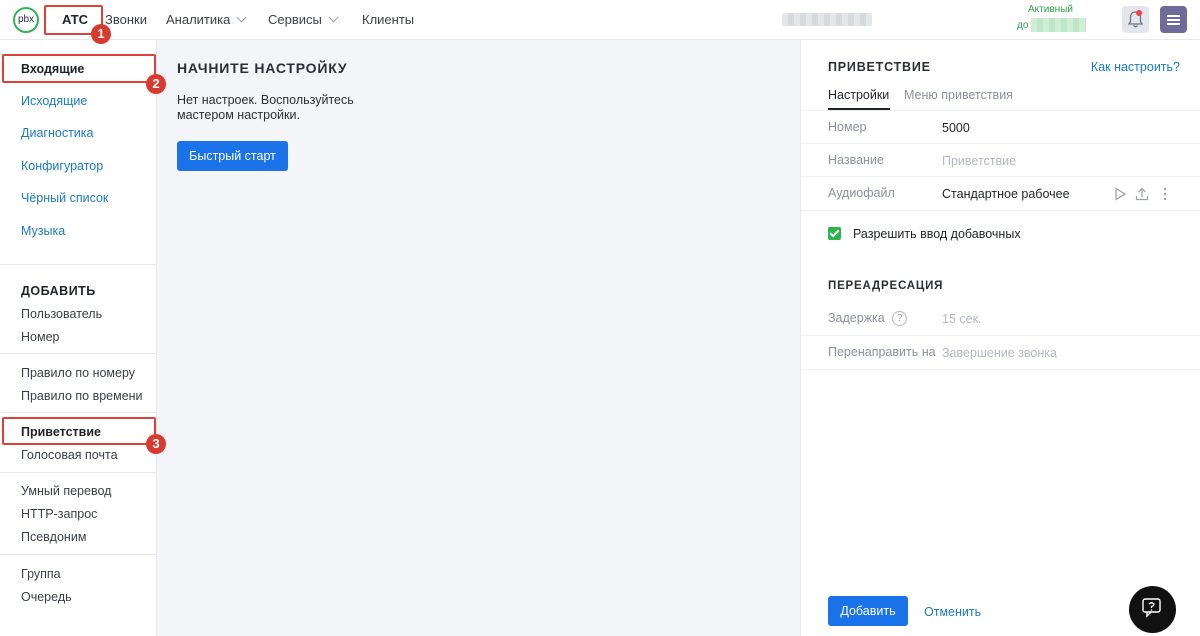  Describe the element at coordinates (43, 231) in the screenshot. I see `sidebar-item-music: Музыка` at that location.